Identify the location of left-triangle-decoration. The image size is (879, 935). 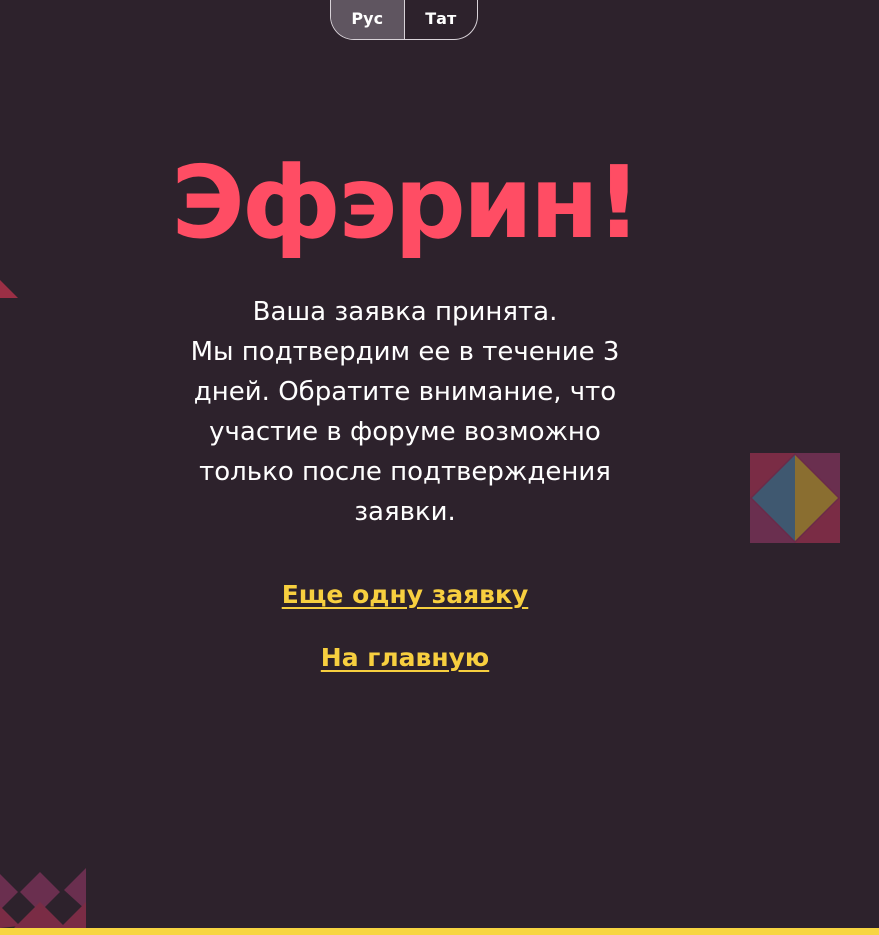
(9, 289).